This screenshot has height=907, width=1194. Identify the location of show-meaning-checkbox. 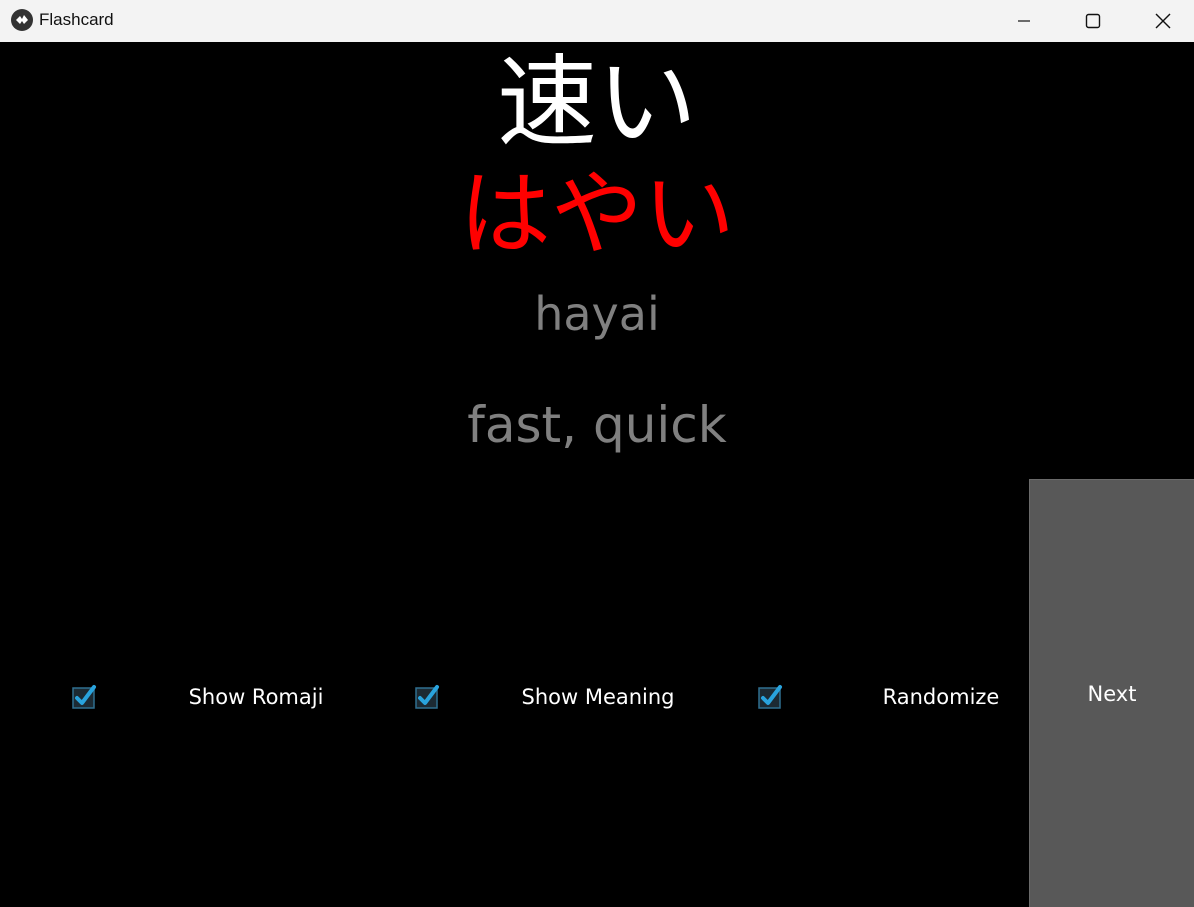
(428, 696).